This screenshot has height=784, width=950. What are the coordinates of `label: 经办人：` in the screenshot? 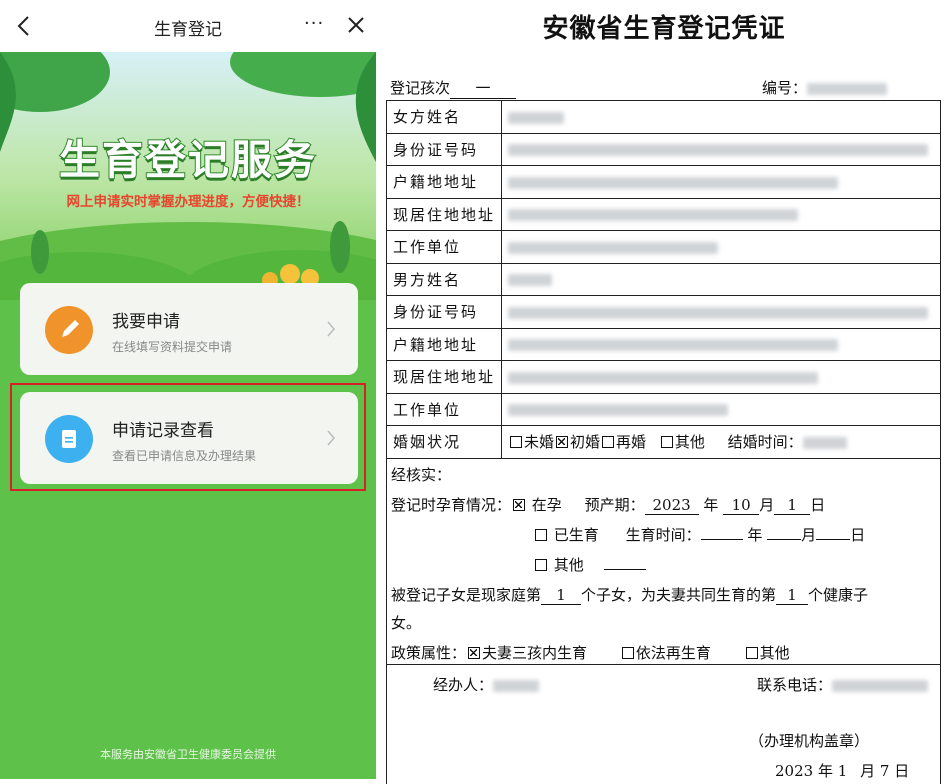 It's located at (463, 685).